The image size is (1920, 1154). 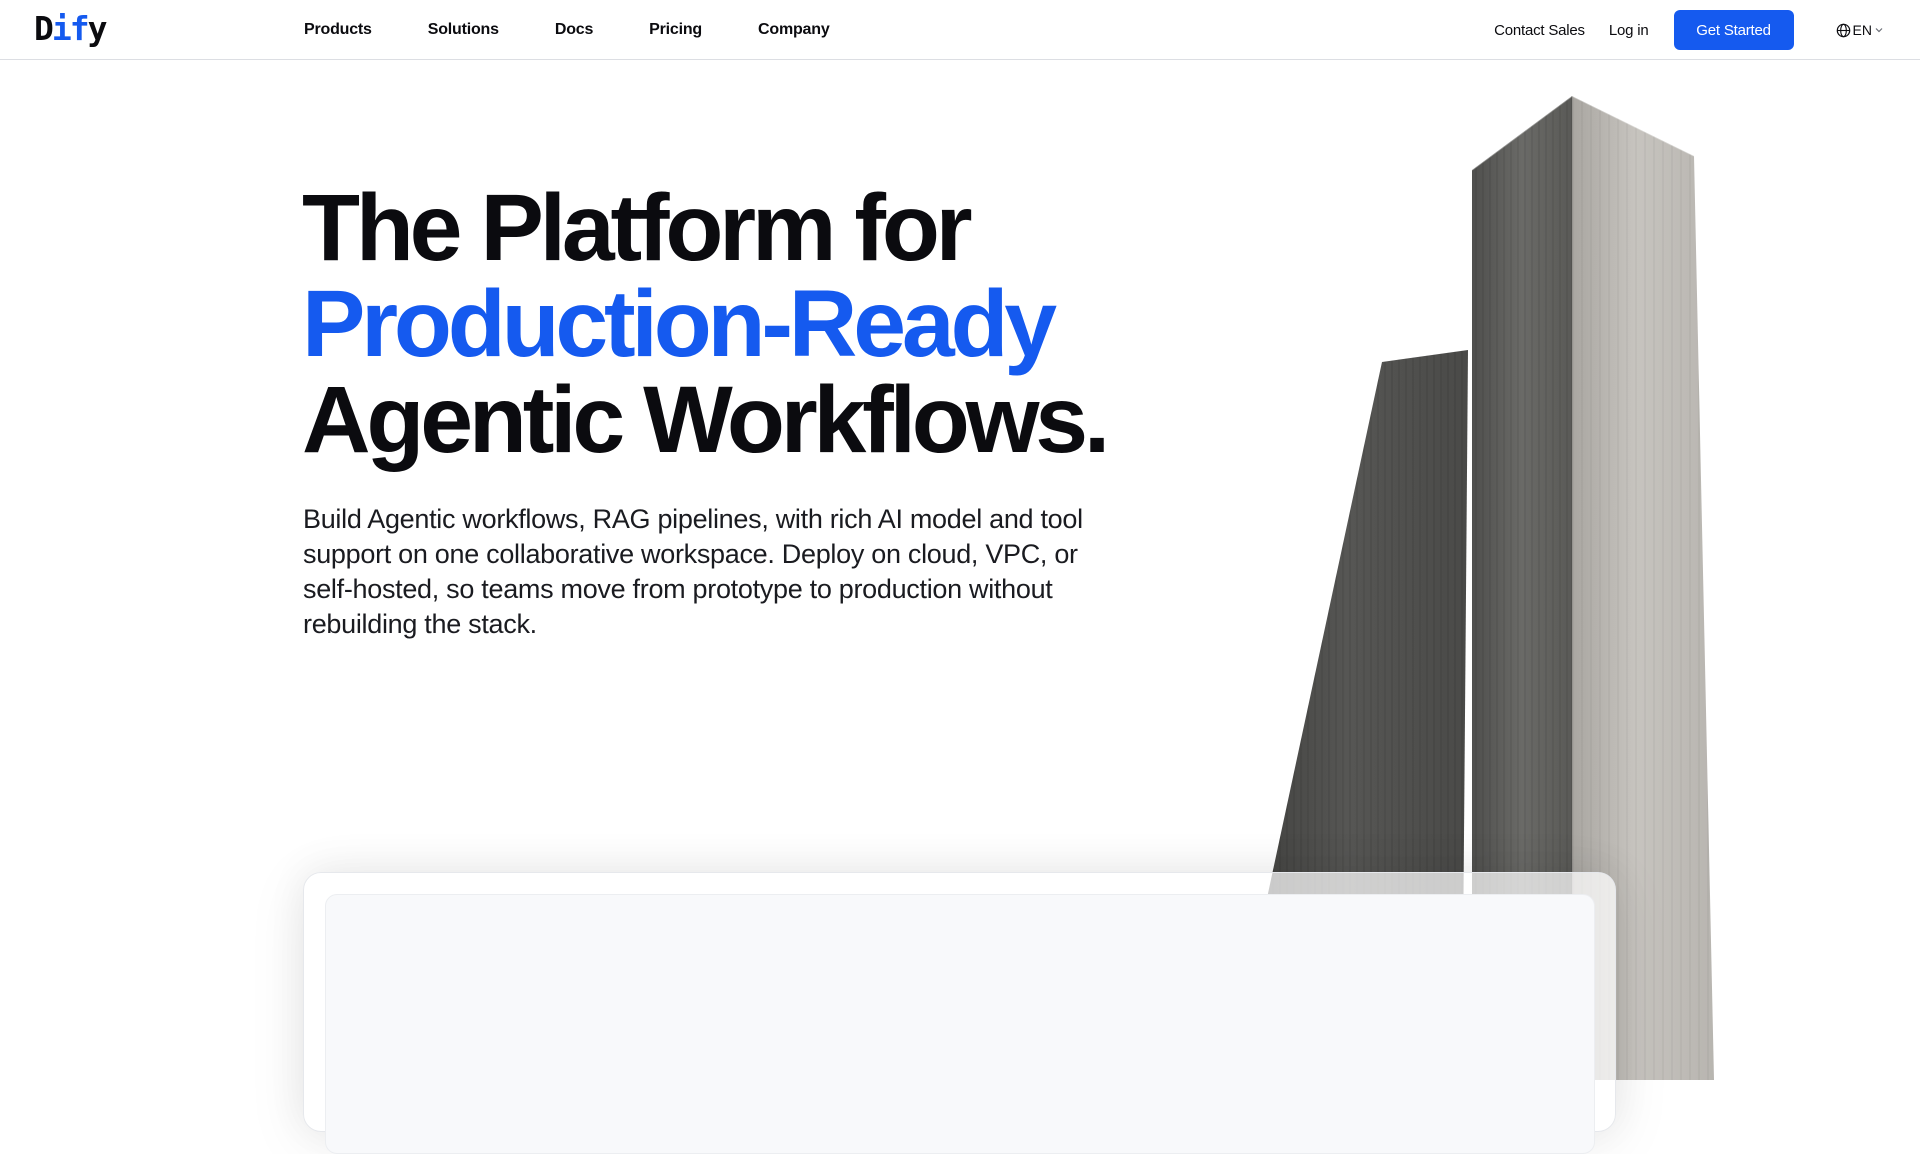 What do you see at coordinates (675, 30) in the screenshot?
I see `nav-link-pricing: Pricing` at bounding box center [675, 30].